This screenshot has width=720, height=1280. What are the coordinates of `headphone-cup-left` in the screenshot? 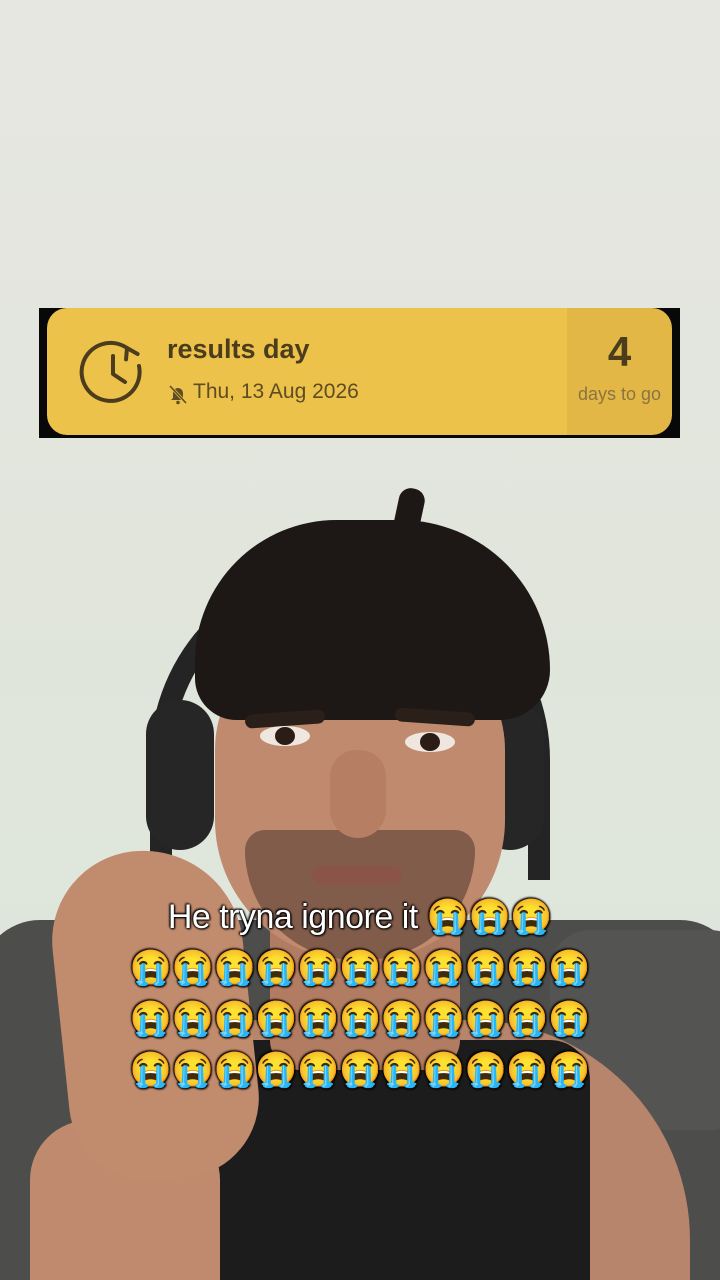 It's located at (180, 775).